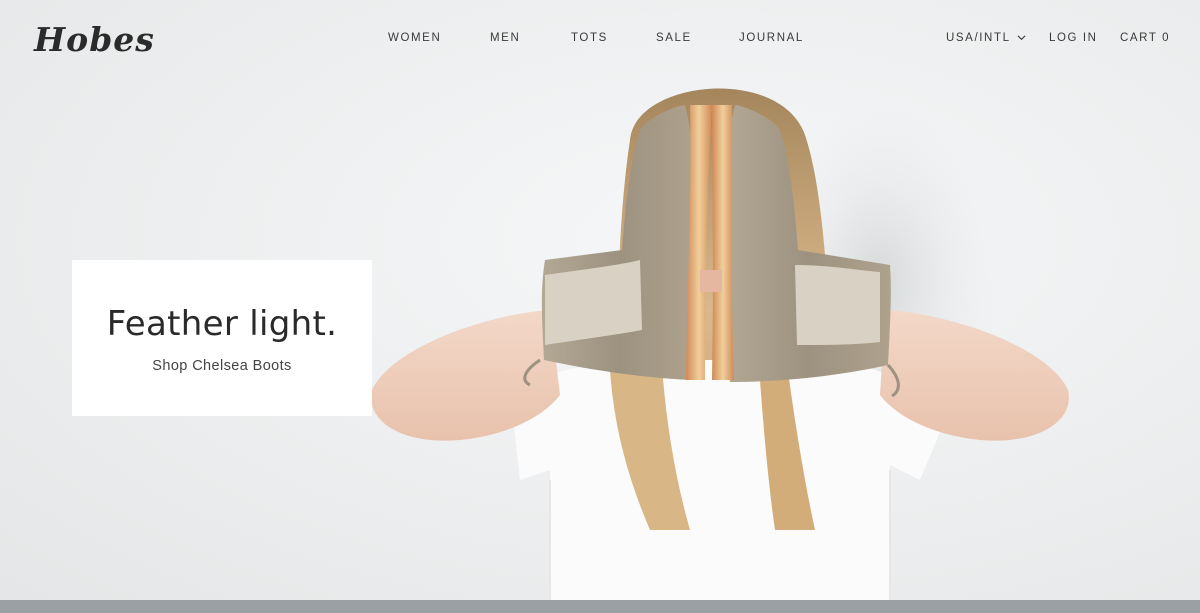  I want to click on nav-link-journal: JOURNAL, so click(771, 38).